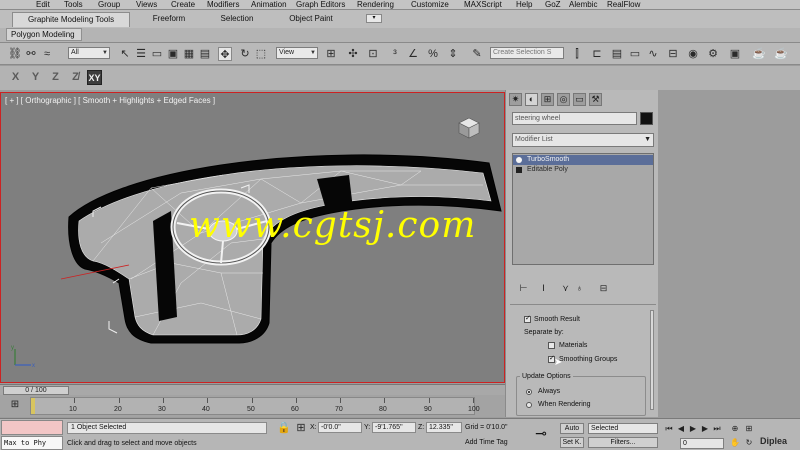 This screenshot has height=450, width=800. Describe the element at coordinates (563, 99) in the screenshot. I see `tab-motion-icon: ◎` at that location.